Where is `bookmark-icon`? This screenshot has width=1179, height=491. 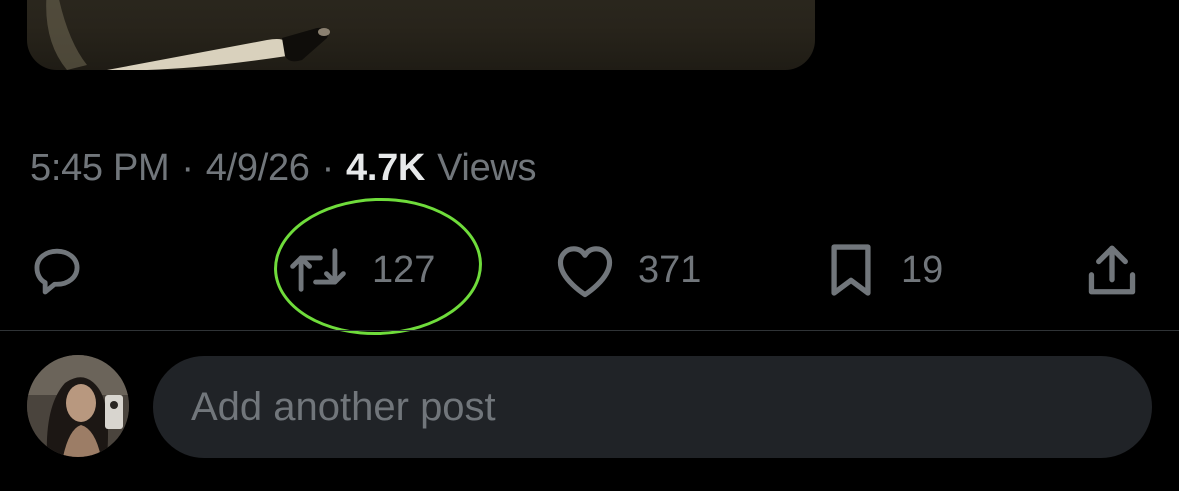
bookmark-icon is located at coordinates (851, 270).